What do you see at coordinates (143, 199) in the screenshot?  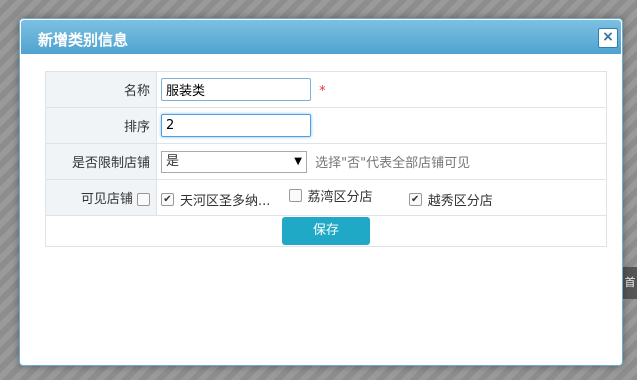 I see `select-all-stores-checkbox` at bounding box center [143, 199].